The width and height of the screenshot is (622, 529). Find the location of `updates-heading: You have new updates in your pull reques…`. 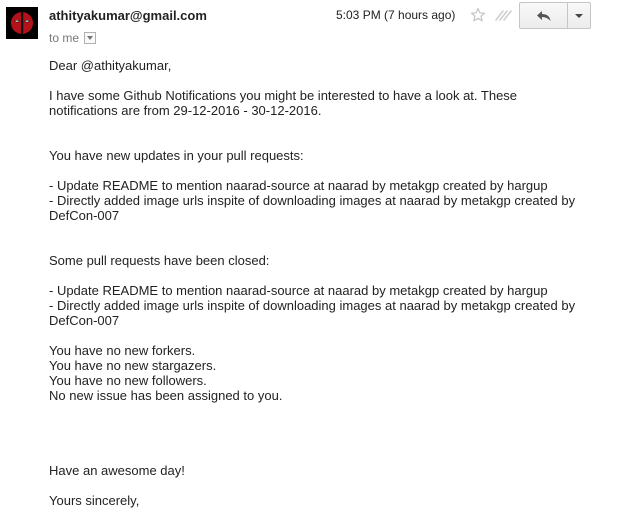

updates-heading: You have new updates in your pull reques… is located at coordinates (176, 155).